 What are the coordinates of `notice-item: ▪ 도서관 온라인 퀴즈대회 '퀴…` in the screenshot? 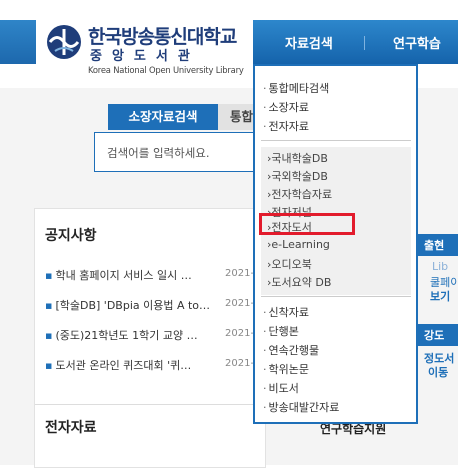 It's located at (118, 365).